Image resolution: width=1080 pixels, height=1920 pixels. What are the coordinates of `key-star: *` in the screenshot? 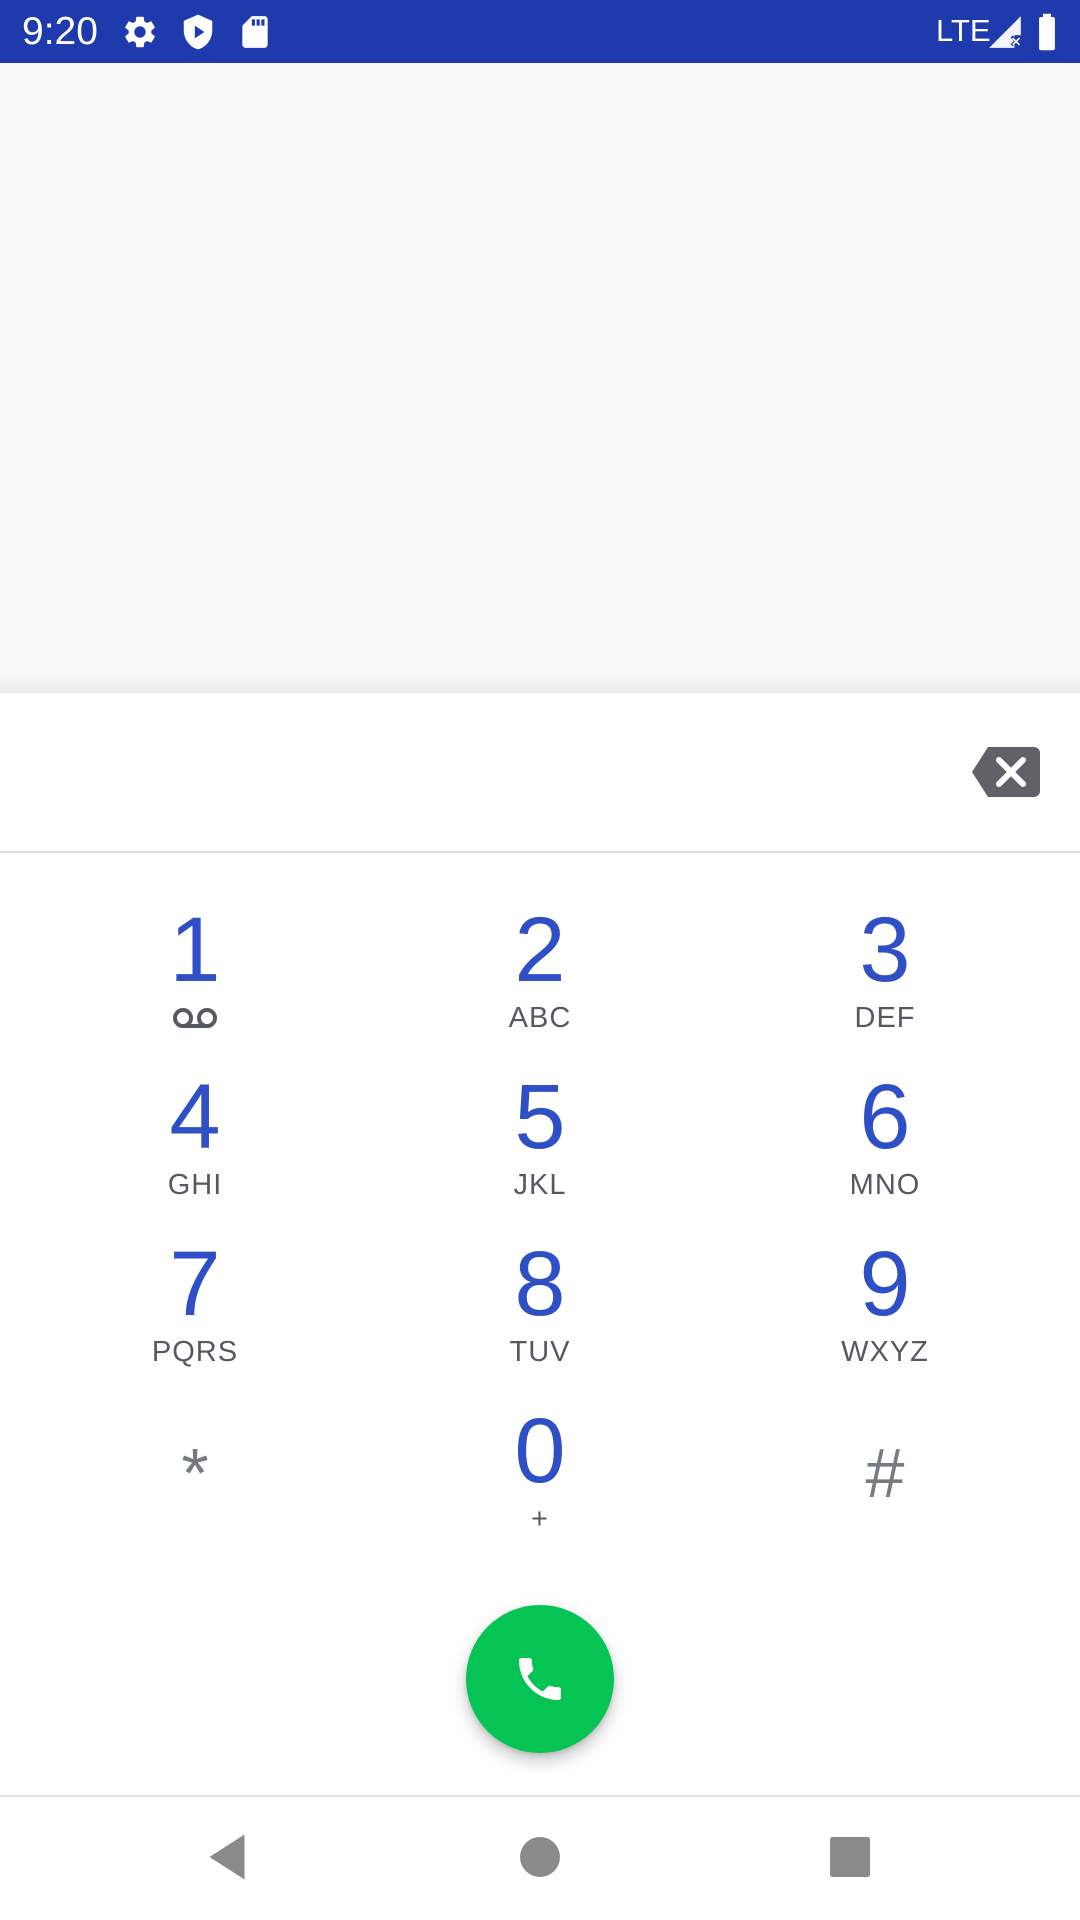 It's located at (195, 1481).